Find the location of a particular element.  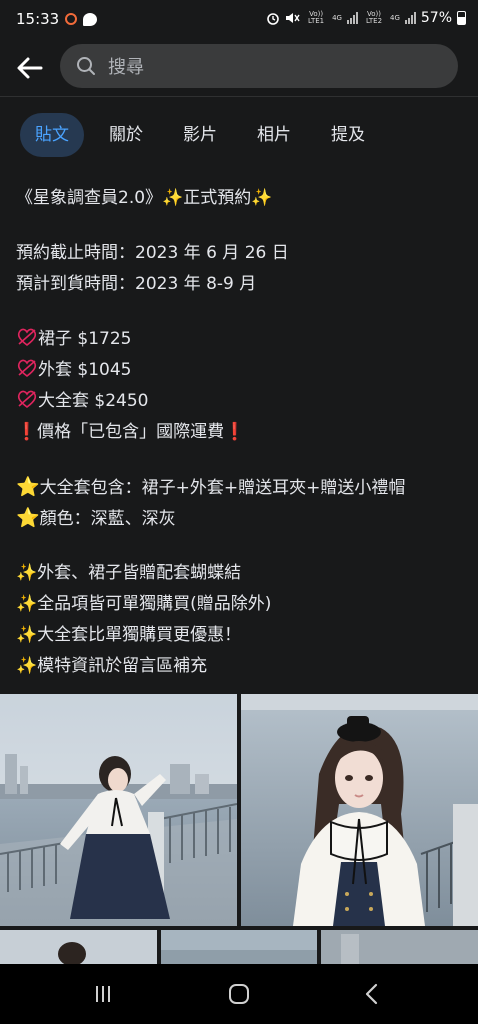

set-contents: 大全套包含：裙子+外套+贈送耳夾+贈送小禮帽 is located at coordinates (222, 488).